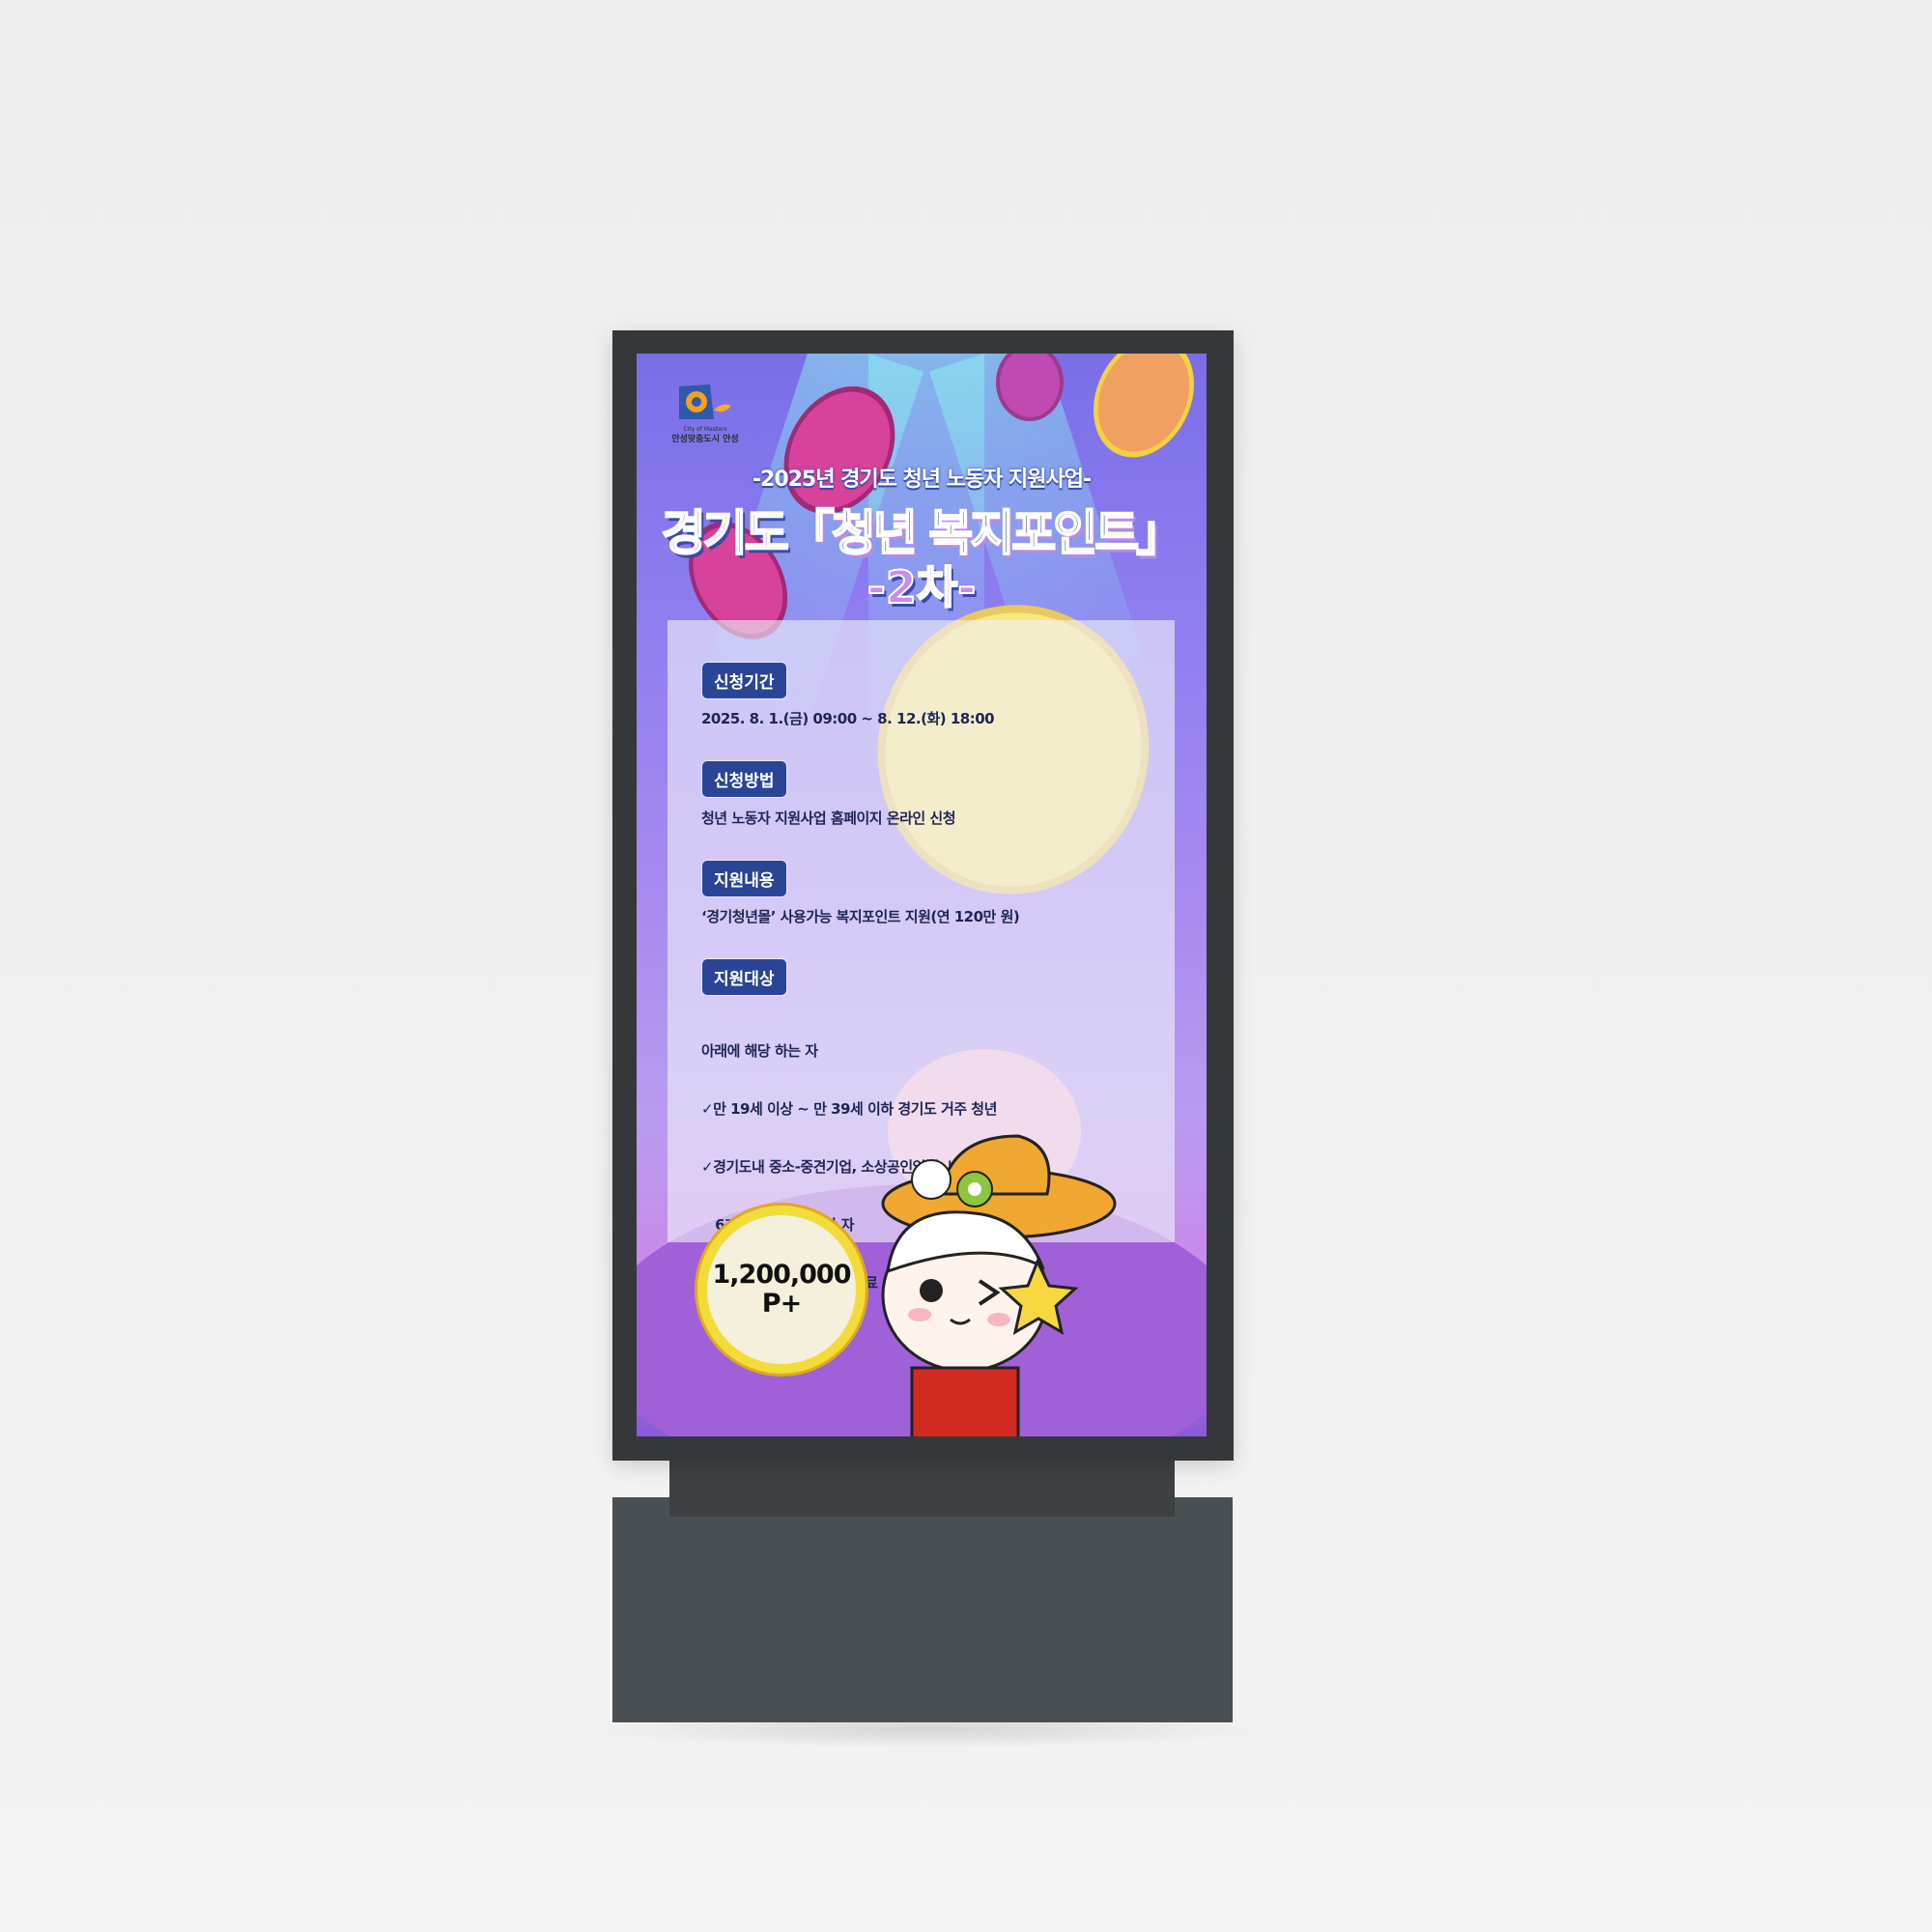 The height and width of the screenshot is (1932, 1932). What do you see at coordinates (922, 480) in the screenshot?
I see `poster-subtitle: -2025년 경기도 청년 노동자 지원사업-` at bounding box center [922, 480].